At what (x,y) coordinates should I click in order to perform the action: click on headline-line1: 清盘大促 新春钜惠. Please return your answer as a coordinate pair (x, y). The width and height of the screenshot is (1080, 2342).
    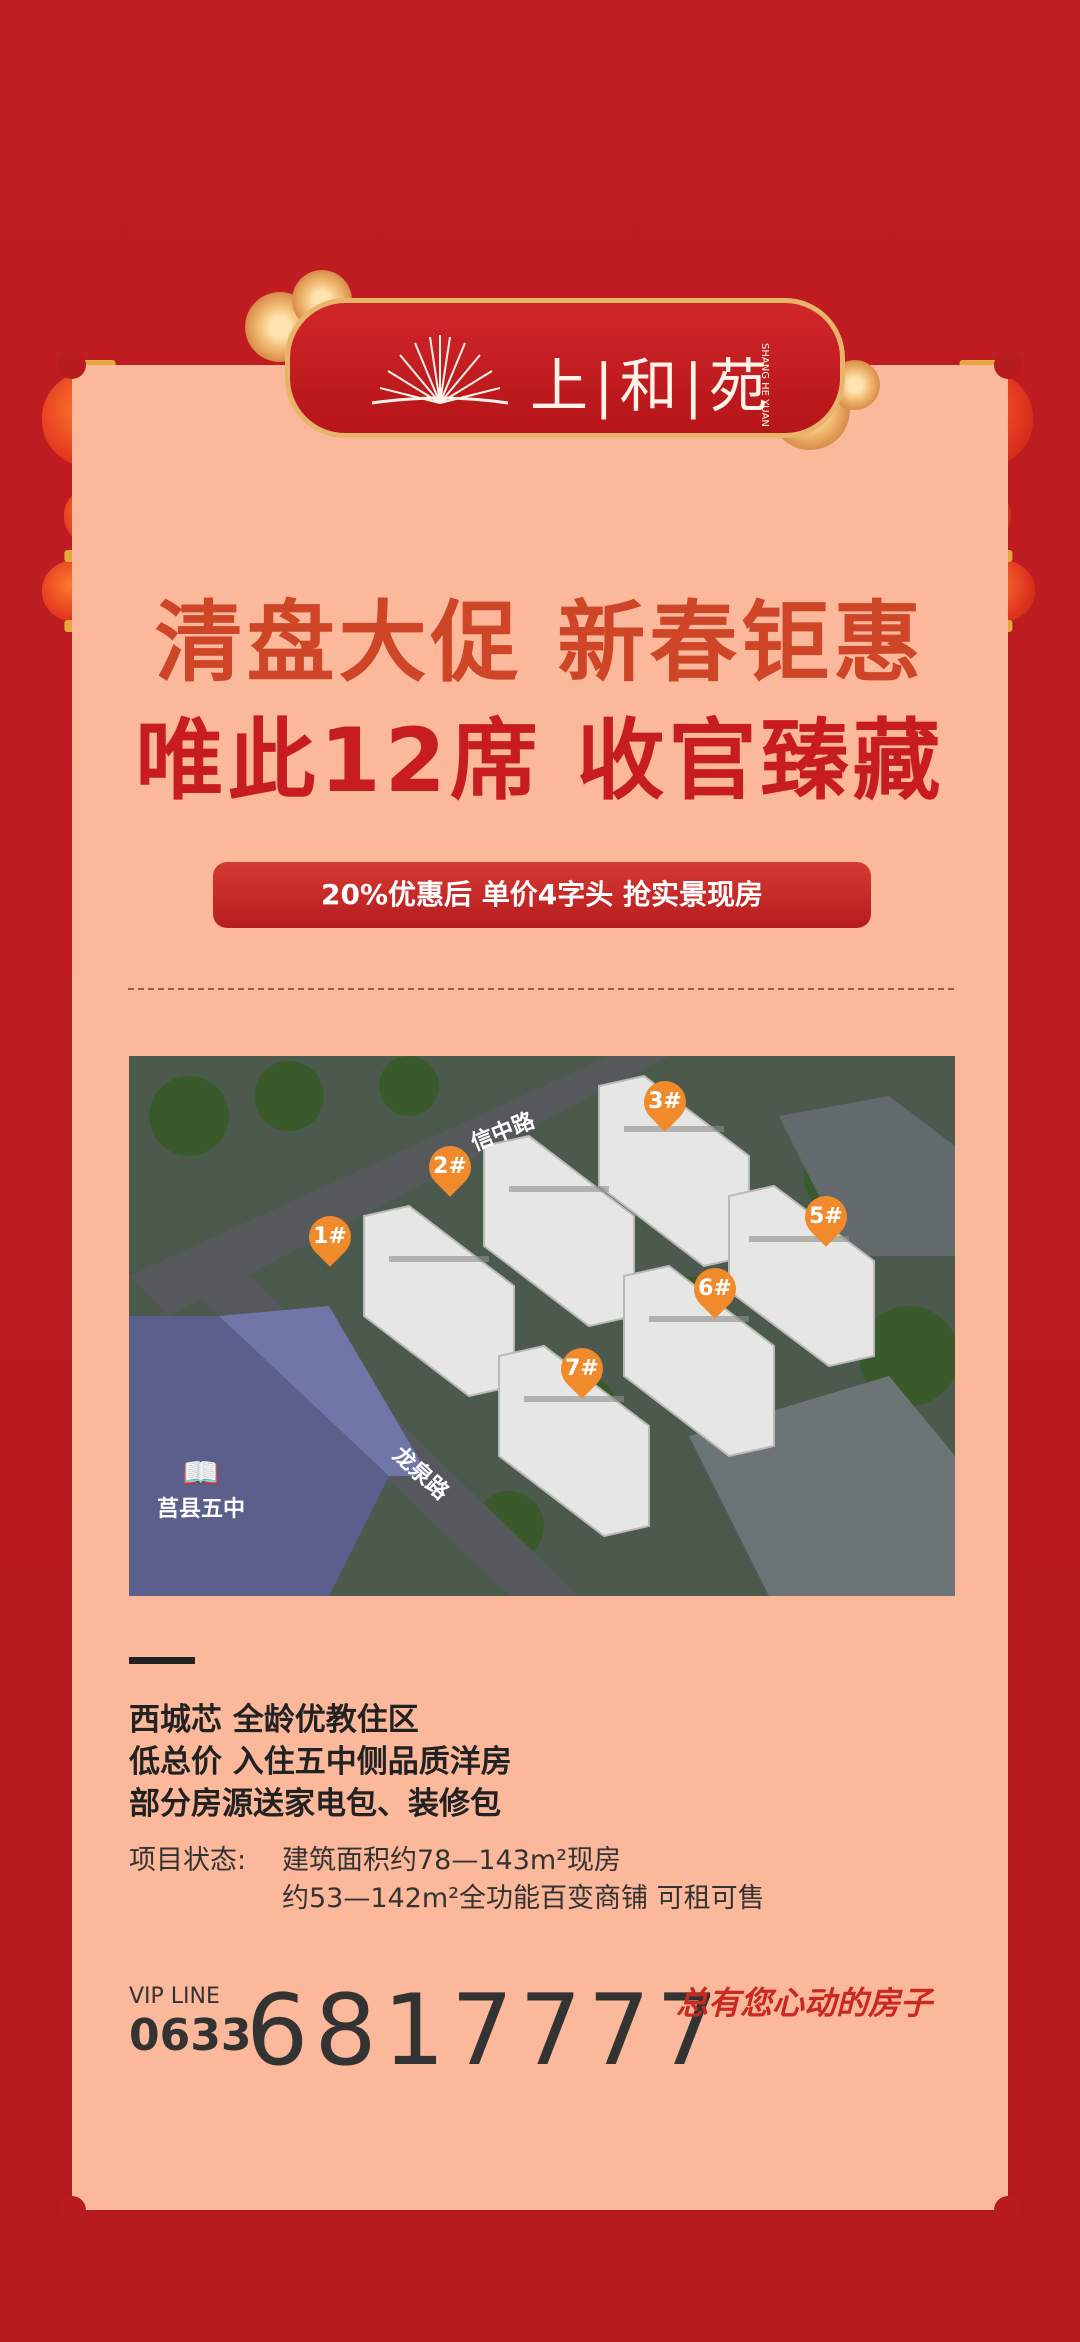
    Looking at the image, I should click on (540, 642).